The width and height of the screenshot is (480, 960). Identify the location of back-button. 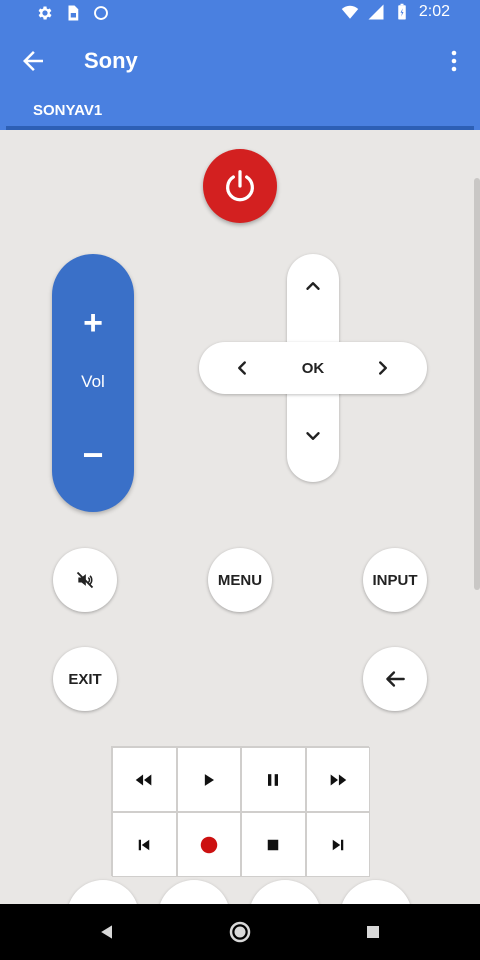
(33, 61).